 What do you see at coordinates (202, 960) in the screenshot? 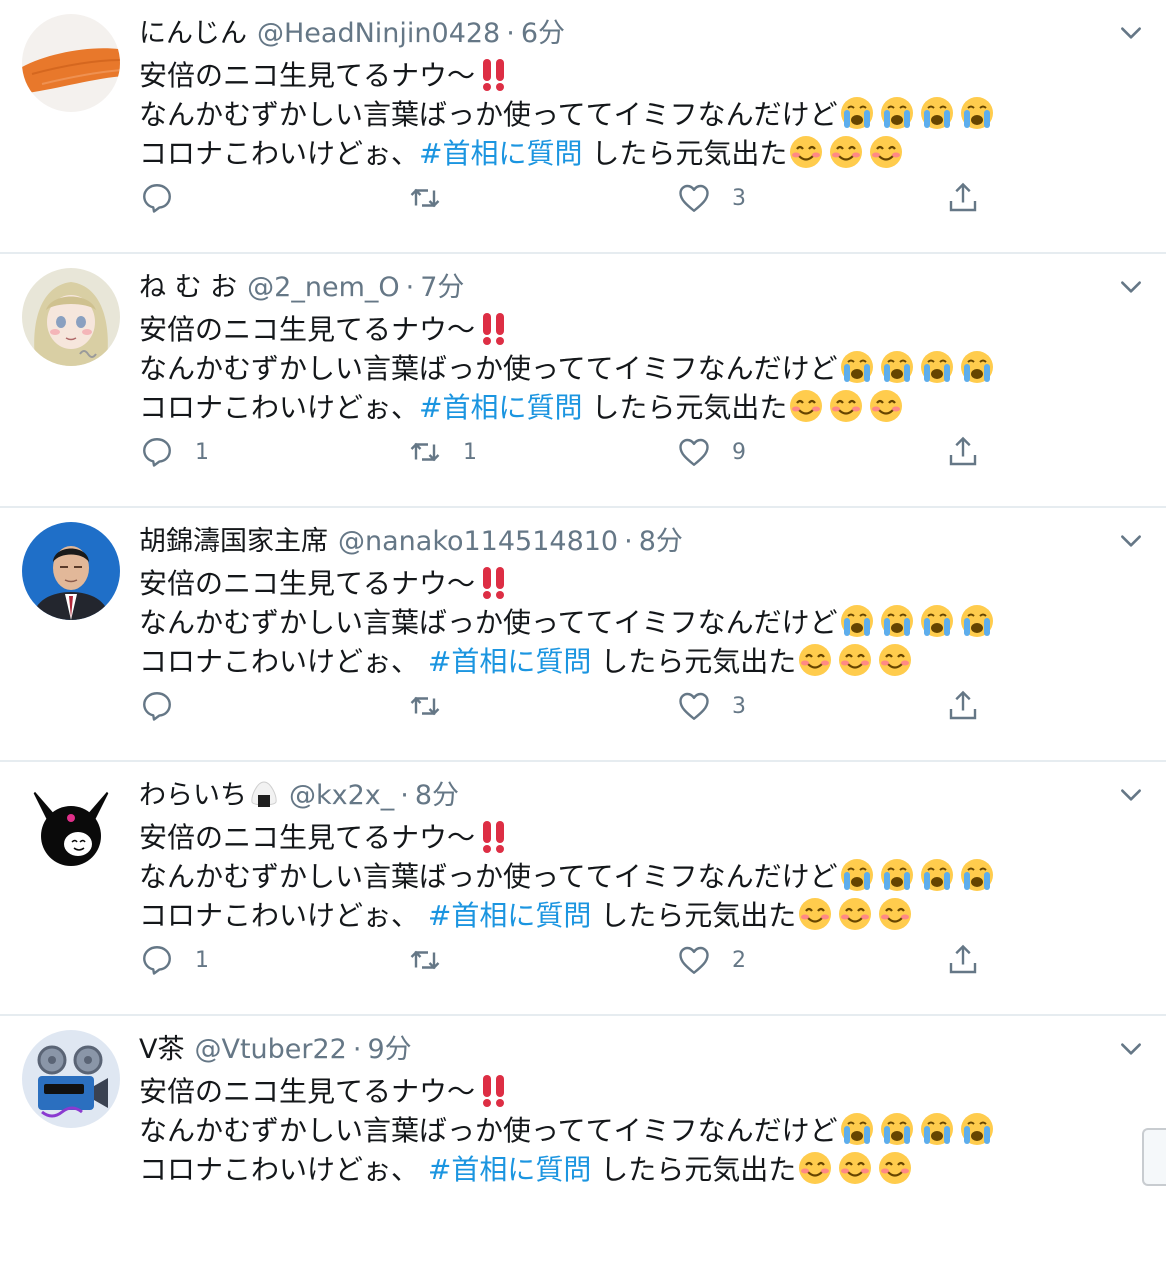
I see `reply-count: 1` at bounding box center [202, 960].